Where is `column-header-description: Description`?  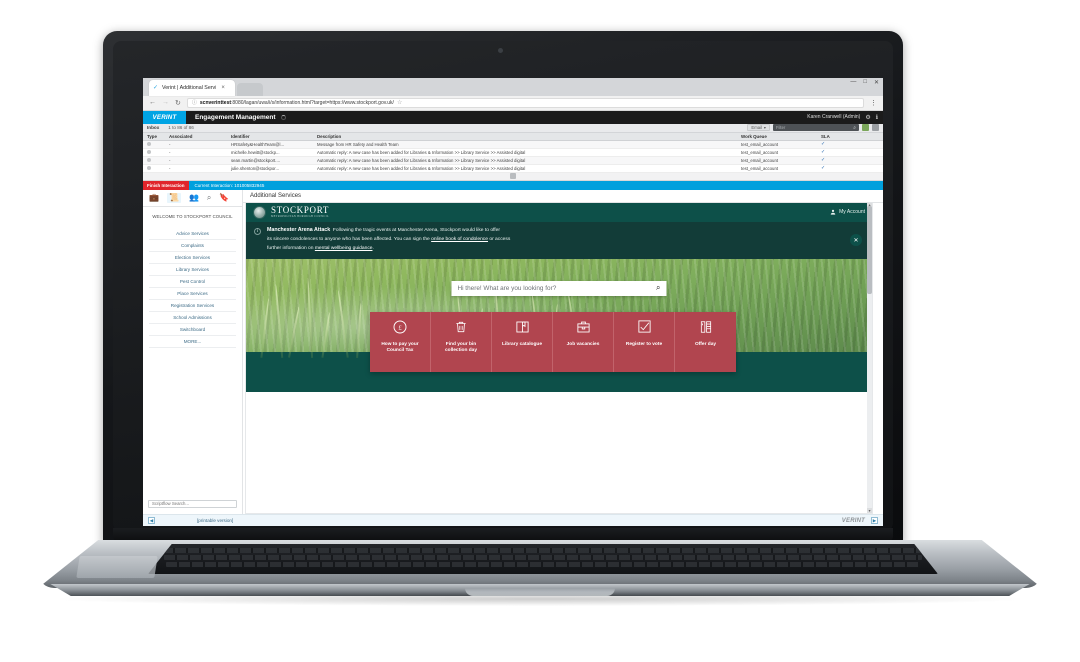
column-header-description: Description is located at coordinates (529, 136).